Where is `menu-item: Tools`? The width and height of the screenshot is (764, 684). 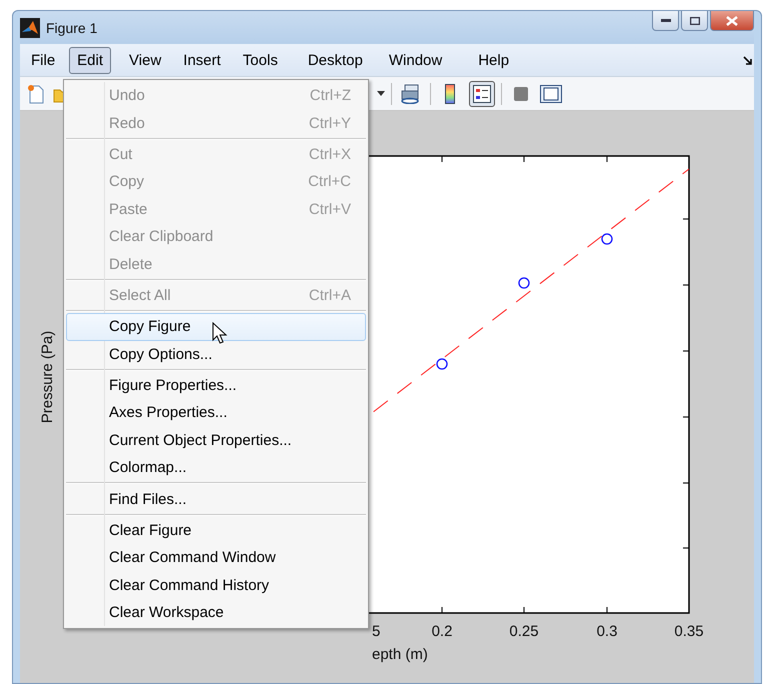
menu-item: Tools is located at coordinates (260, 60).